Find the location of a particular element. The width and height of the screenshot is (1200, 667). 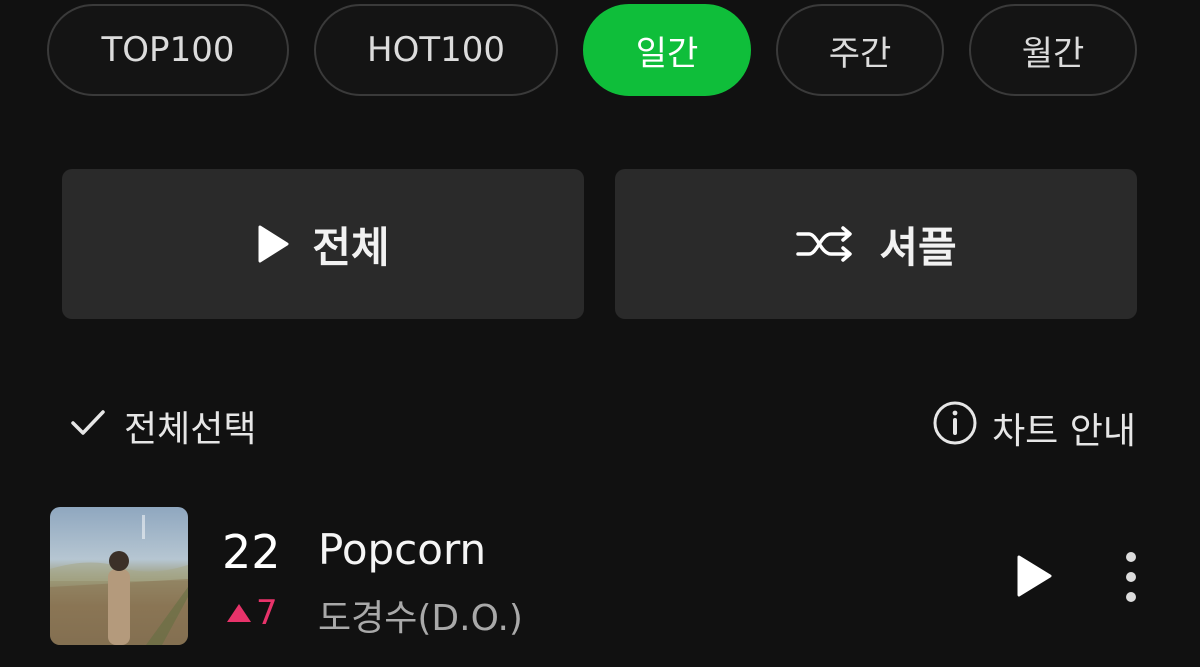

song-play-button is located at coordinates (1034, 578).